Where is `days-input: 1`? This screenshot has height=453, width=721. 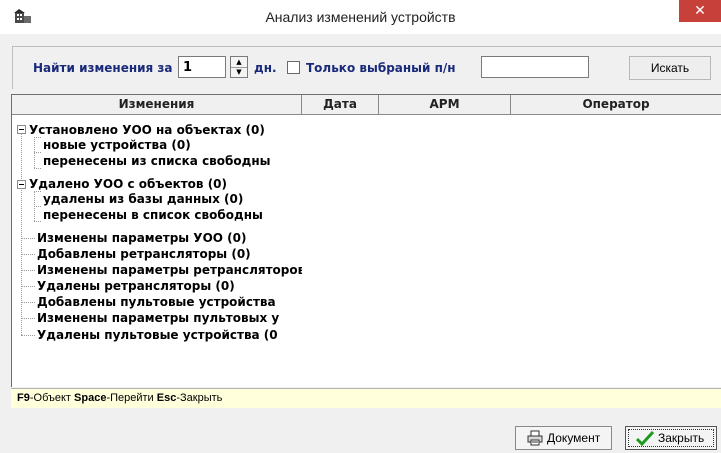
days-input: 1 is located at coordinates (202, 67).